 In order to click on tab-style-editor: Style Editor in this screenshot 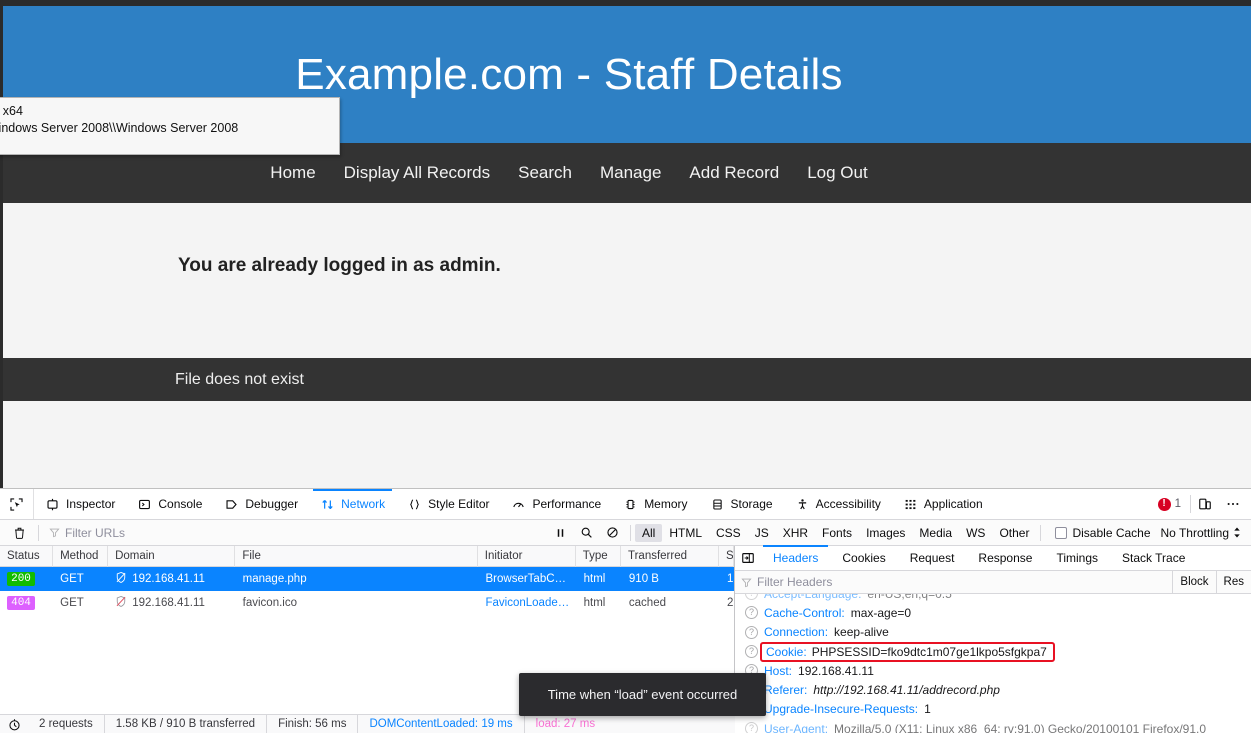, I will do `click(448, 504)`.